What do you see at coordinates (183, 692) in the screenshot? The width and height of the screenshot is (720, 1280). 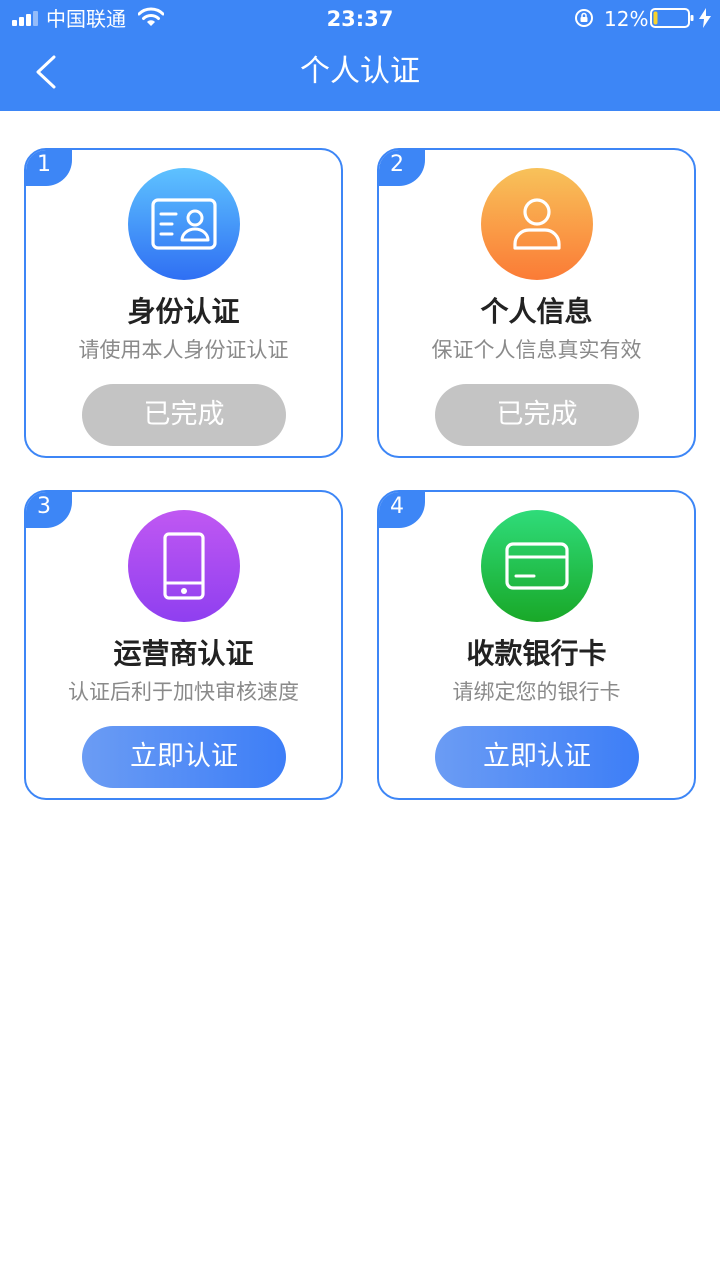 I see `card-description: 认证后利于加快审核速度` at bounding box center [183, 692].